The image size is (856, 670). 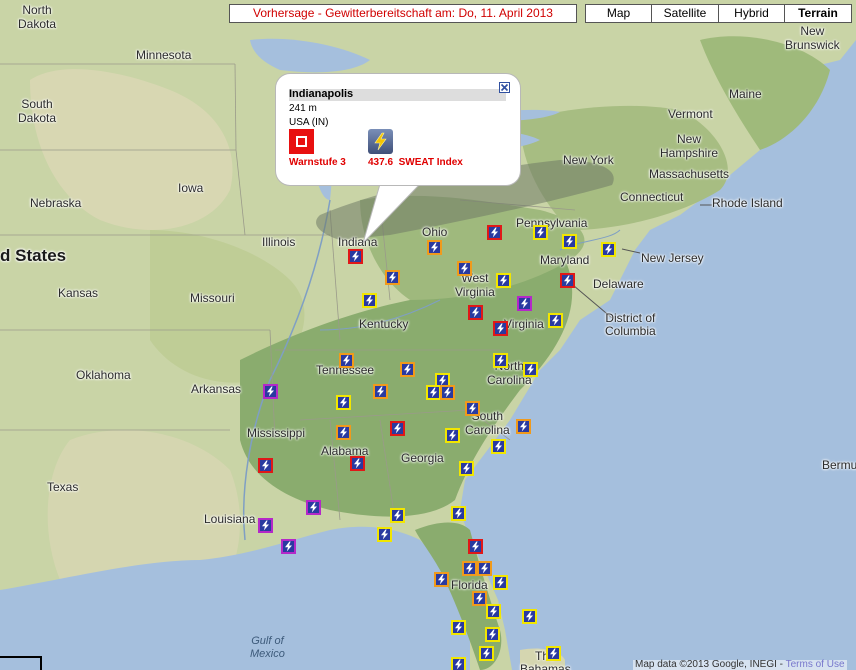 I want to click on label-kentucky: Kentucky, so click(x=384, y=324).